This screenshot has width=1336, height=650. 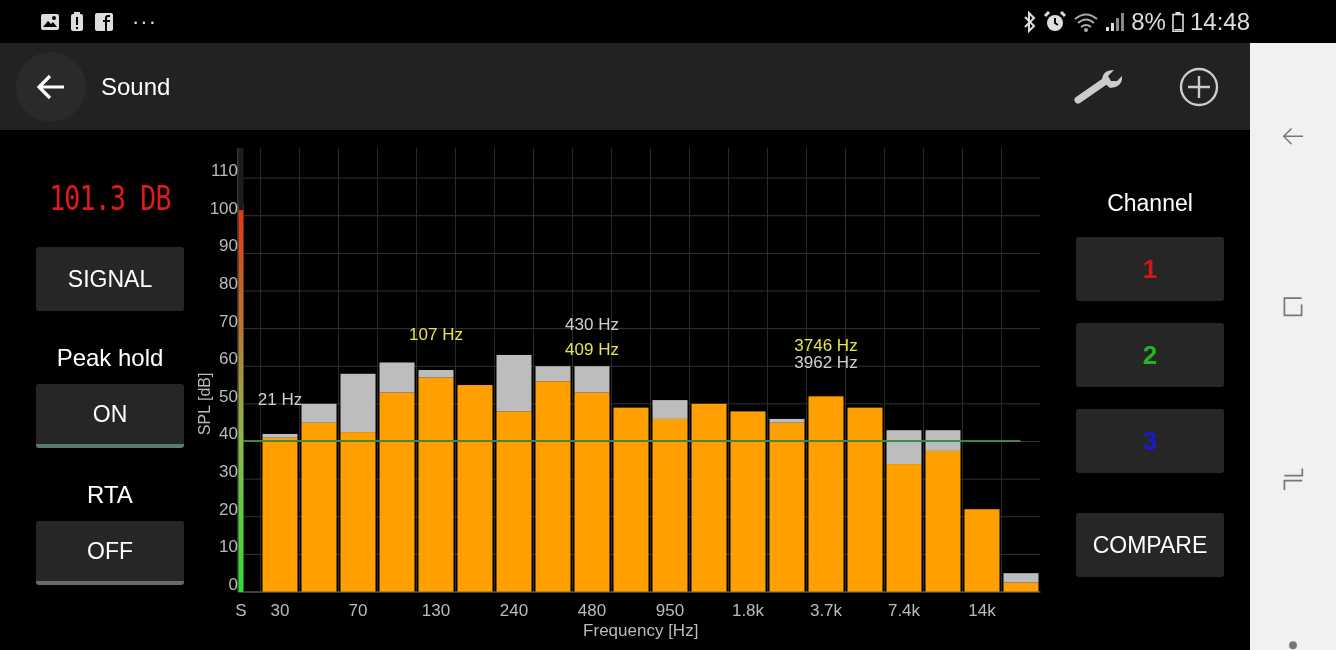 I want to click on y-tick-label: 10, so click(x=228, y=547).